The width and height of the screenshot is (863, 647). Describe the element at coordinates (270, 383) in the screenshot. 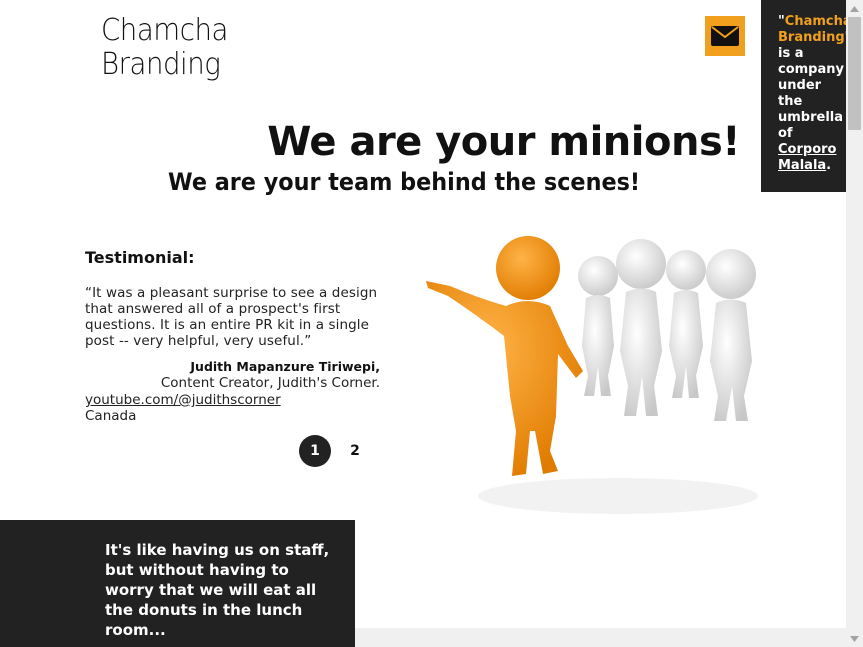

I see `testimonial-role: Content Creator, Judith's Corner.` at that location.